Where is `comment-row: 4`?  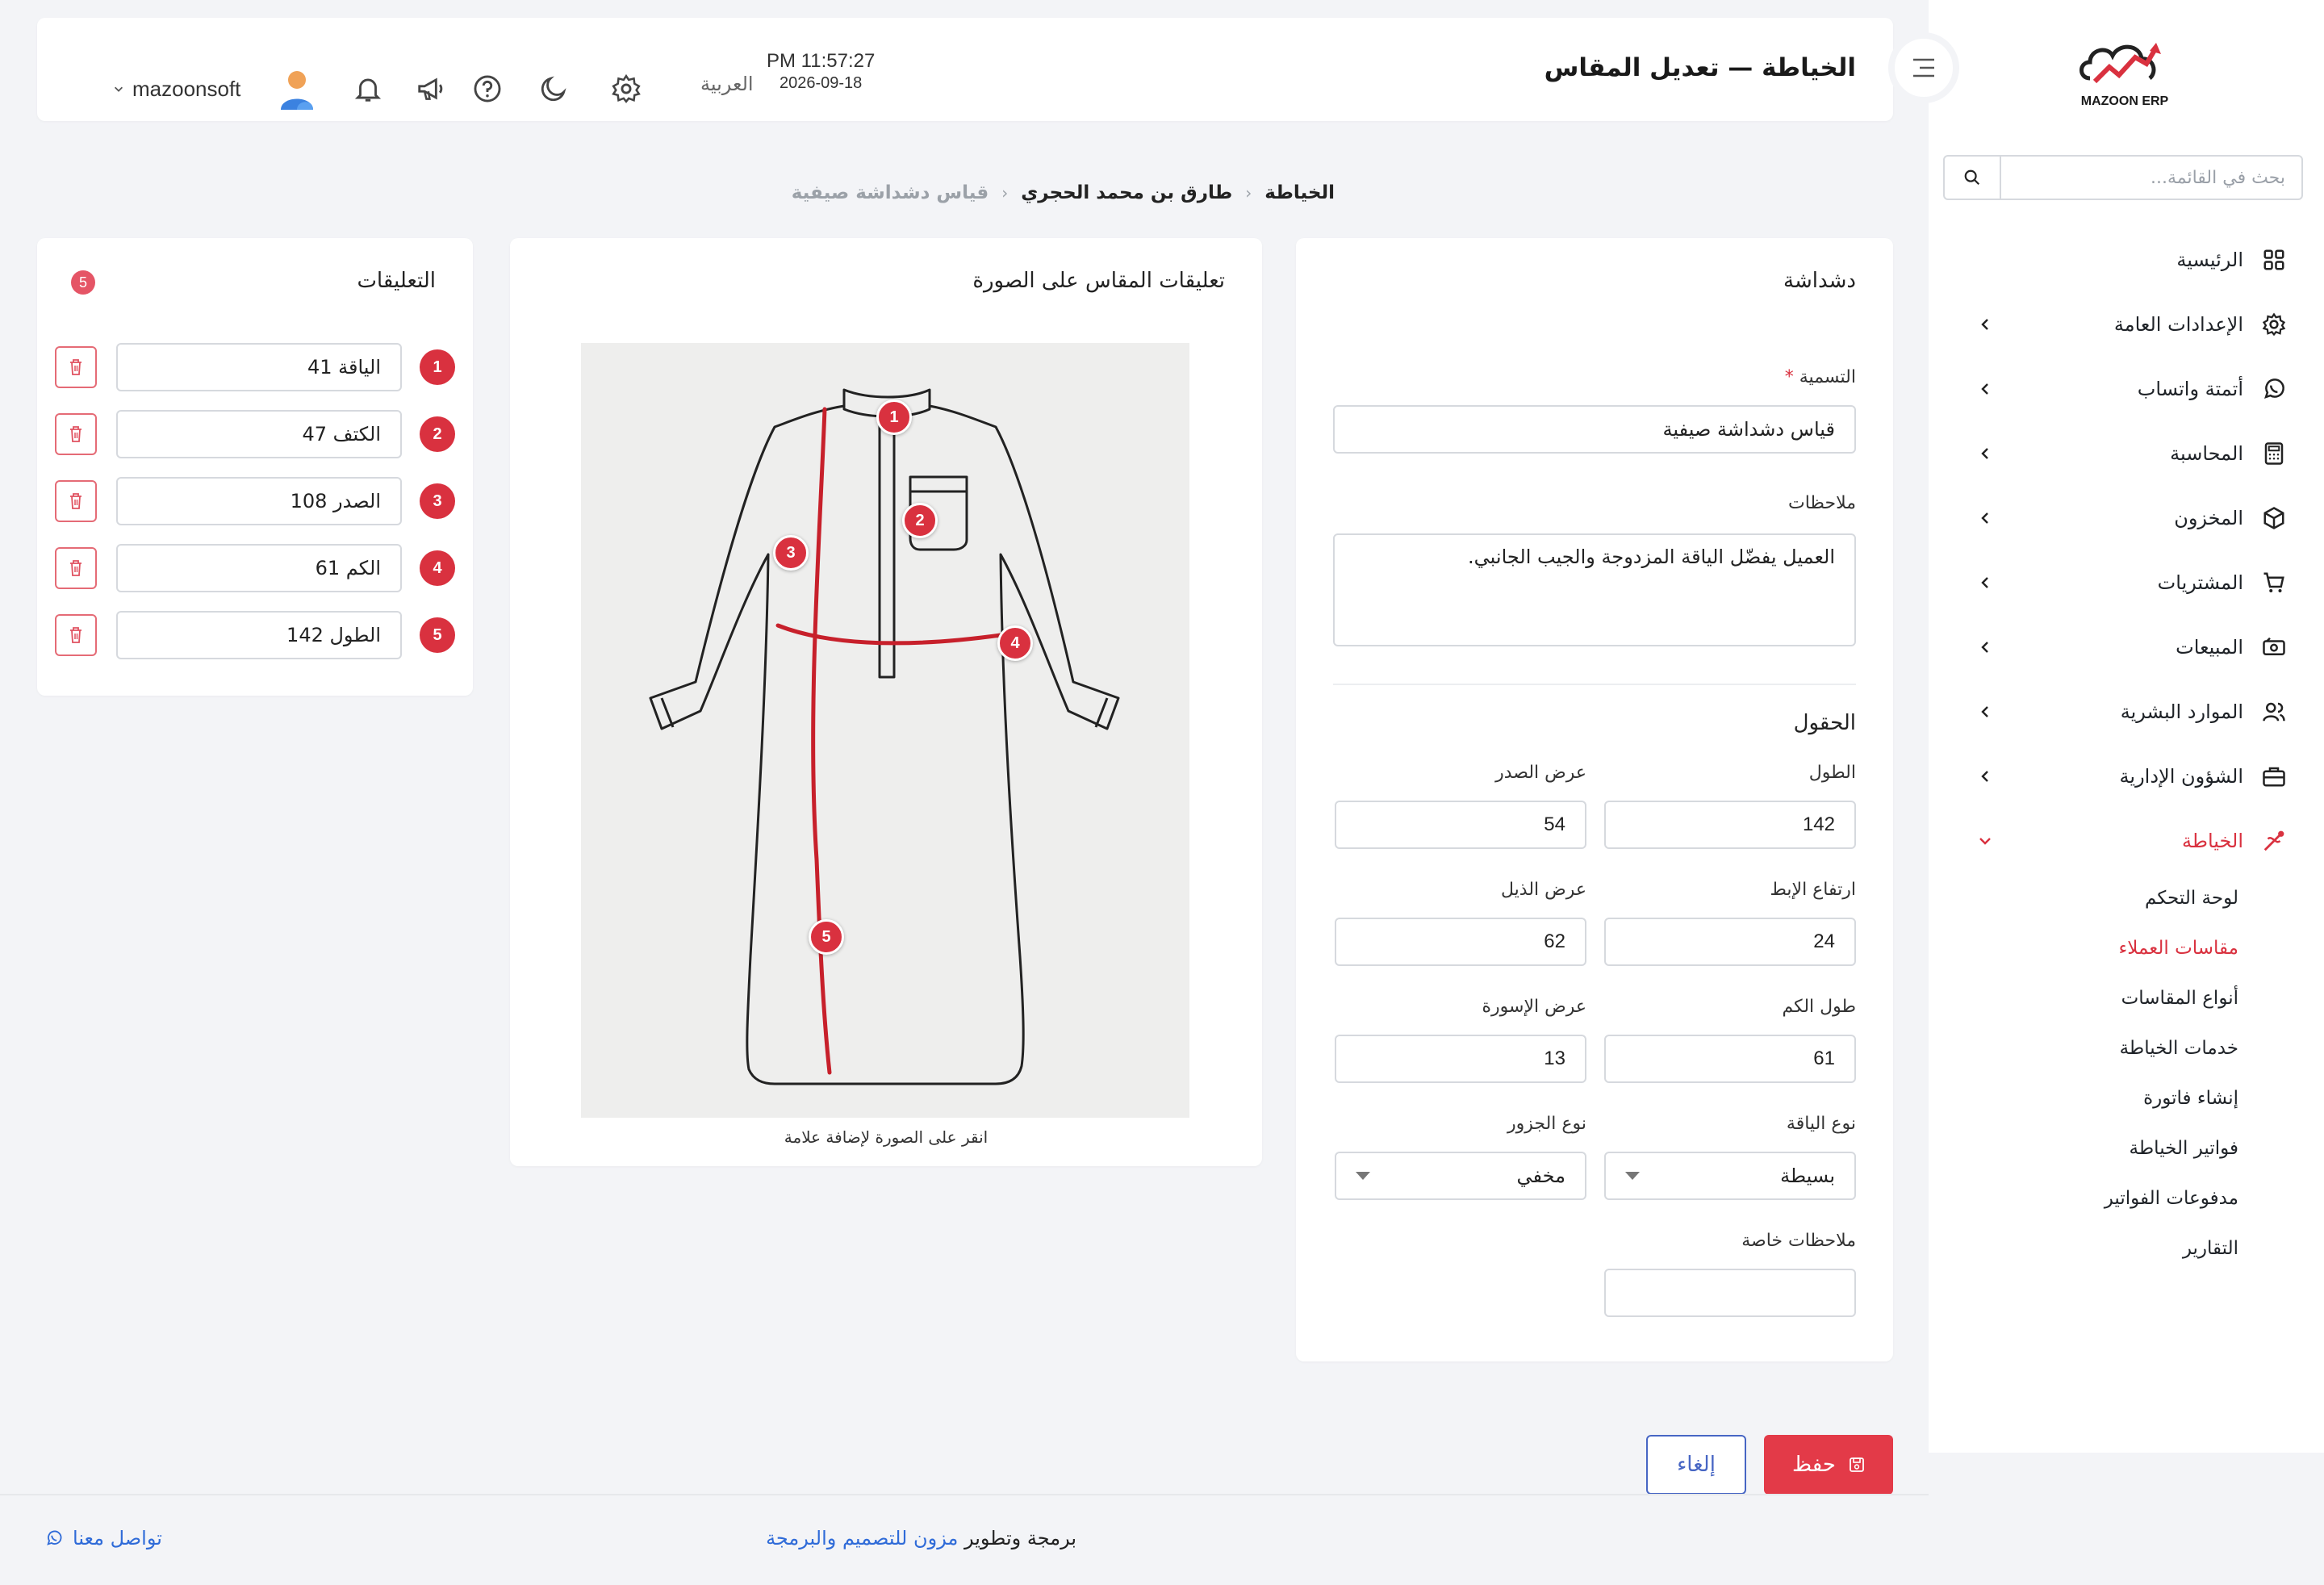 comment-row: 4 is located at coordinates (255, 568).